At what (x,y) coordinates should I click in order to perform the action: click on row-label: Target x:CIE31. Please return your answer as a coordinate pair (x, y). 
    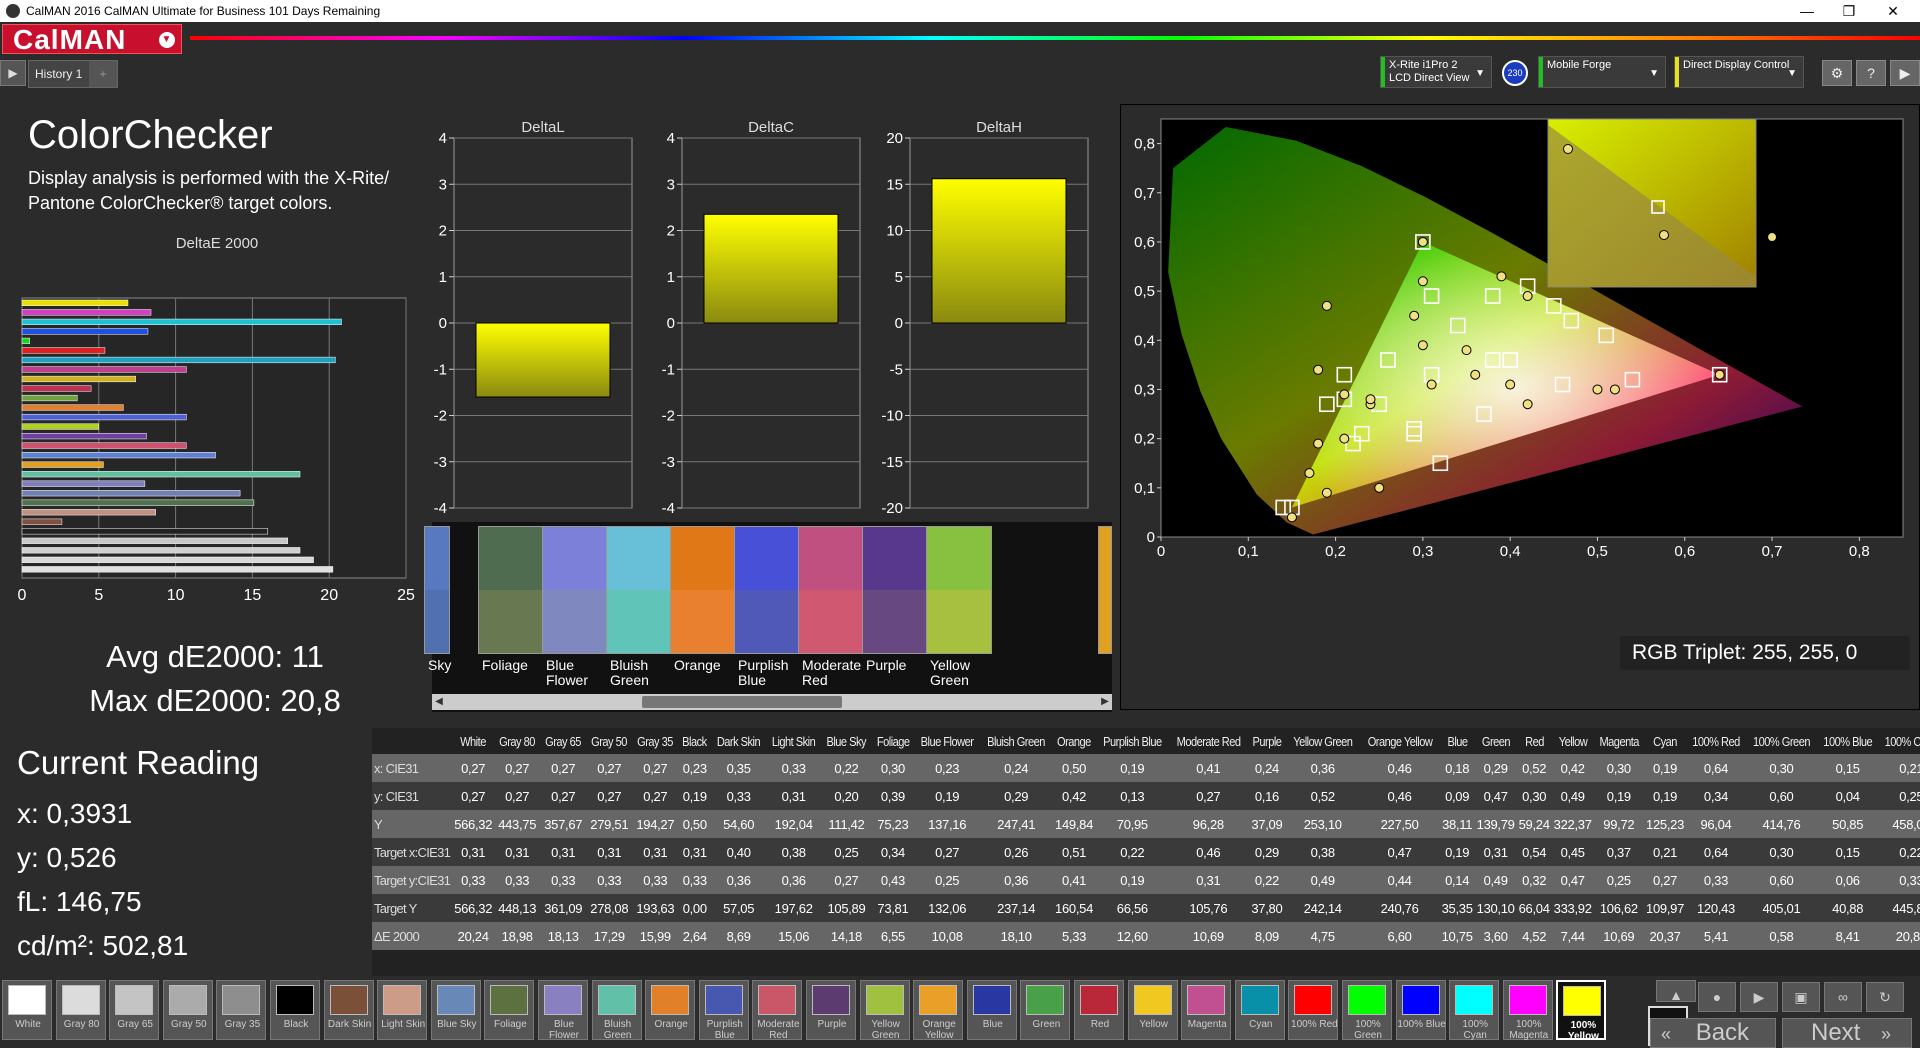
    Looking at the image, I should click on (412, 852).